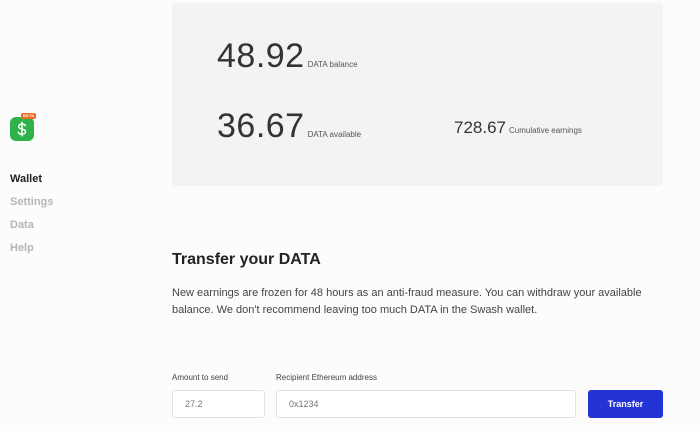 This screenshot has height=431, width=700. I want to click on sidebar-nav: Wallet Settings Data Help, so click(31, 218).